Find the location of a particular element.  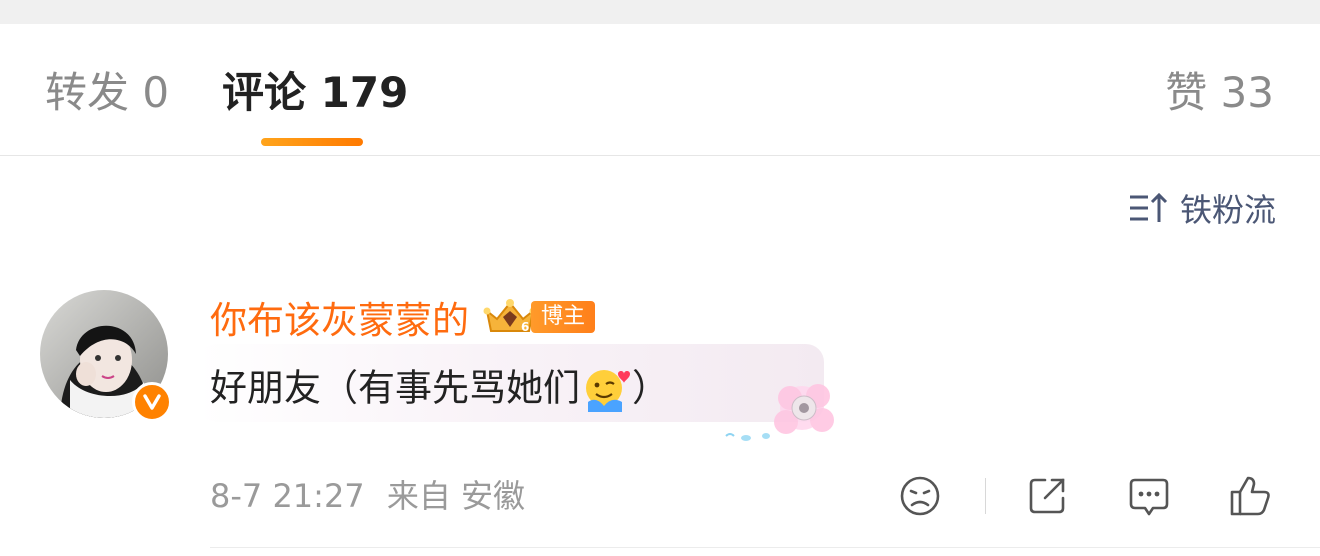

tab-repost: 转发 0 is located at coordinates (107, 93).